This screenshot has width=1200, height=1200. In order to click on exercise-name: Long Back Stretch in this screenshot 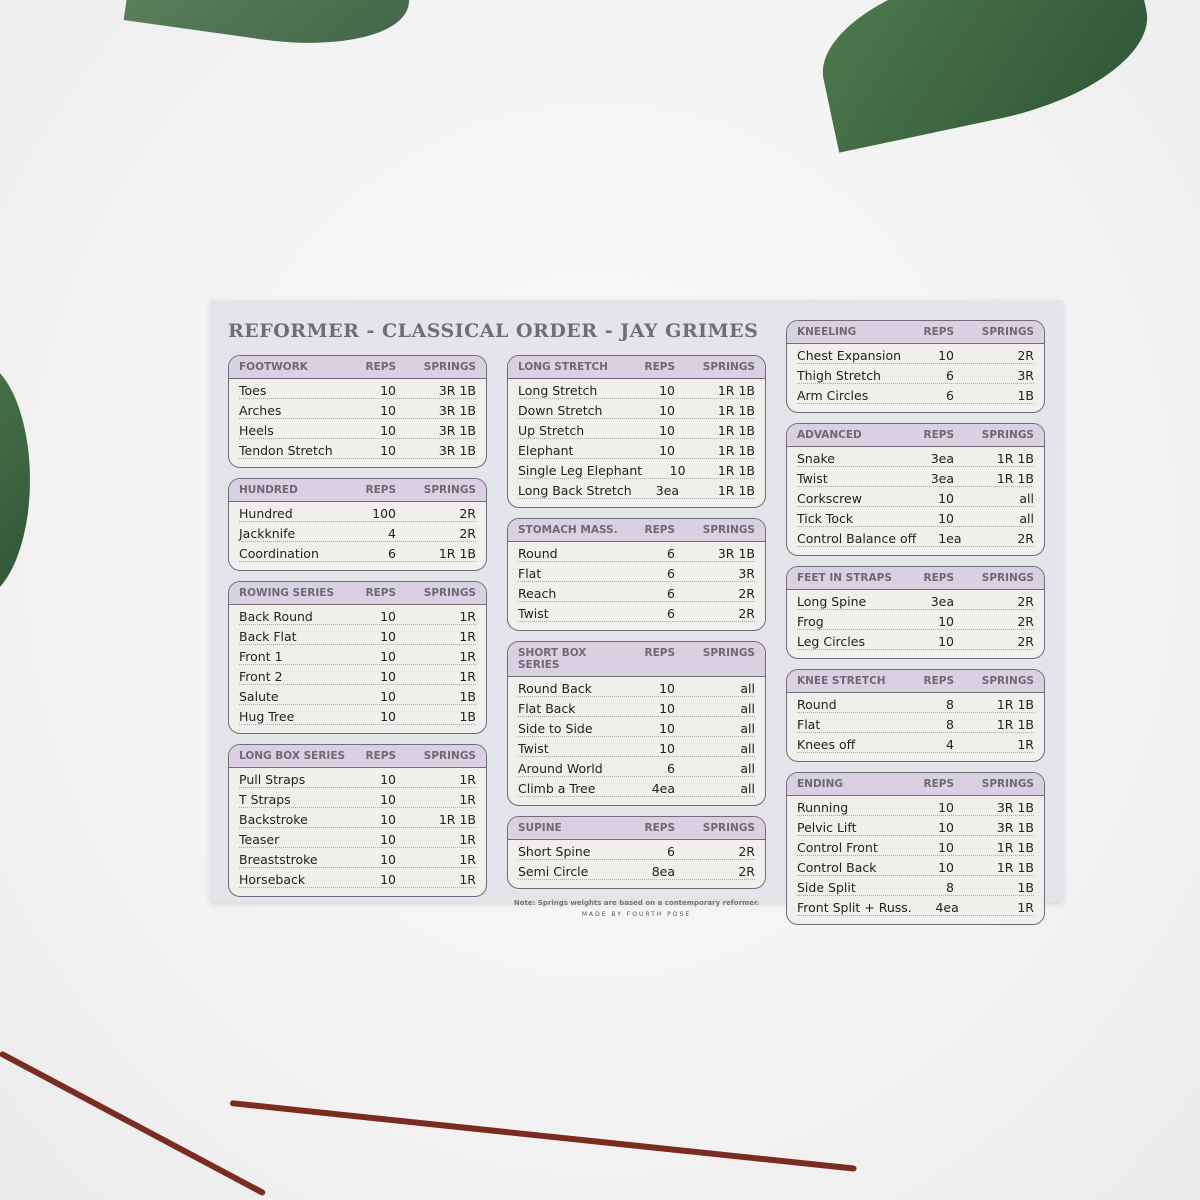, I will do `click(575, 490)`.